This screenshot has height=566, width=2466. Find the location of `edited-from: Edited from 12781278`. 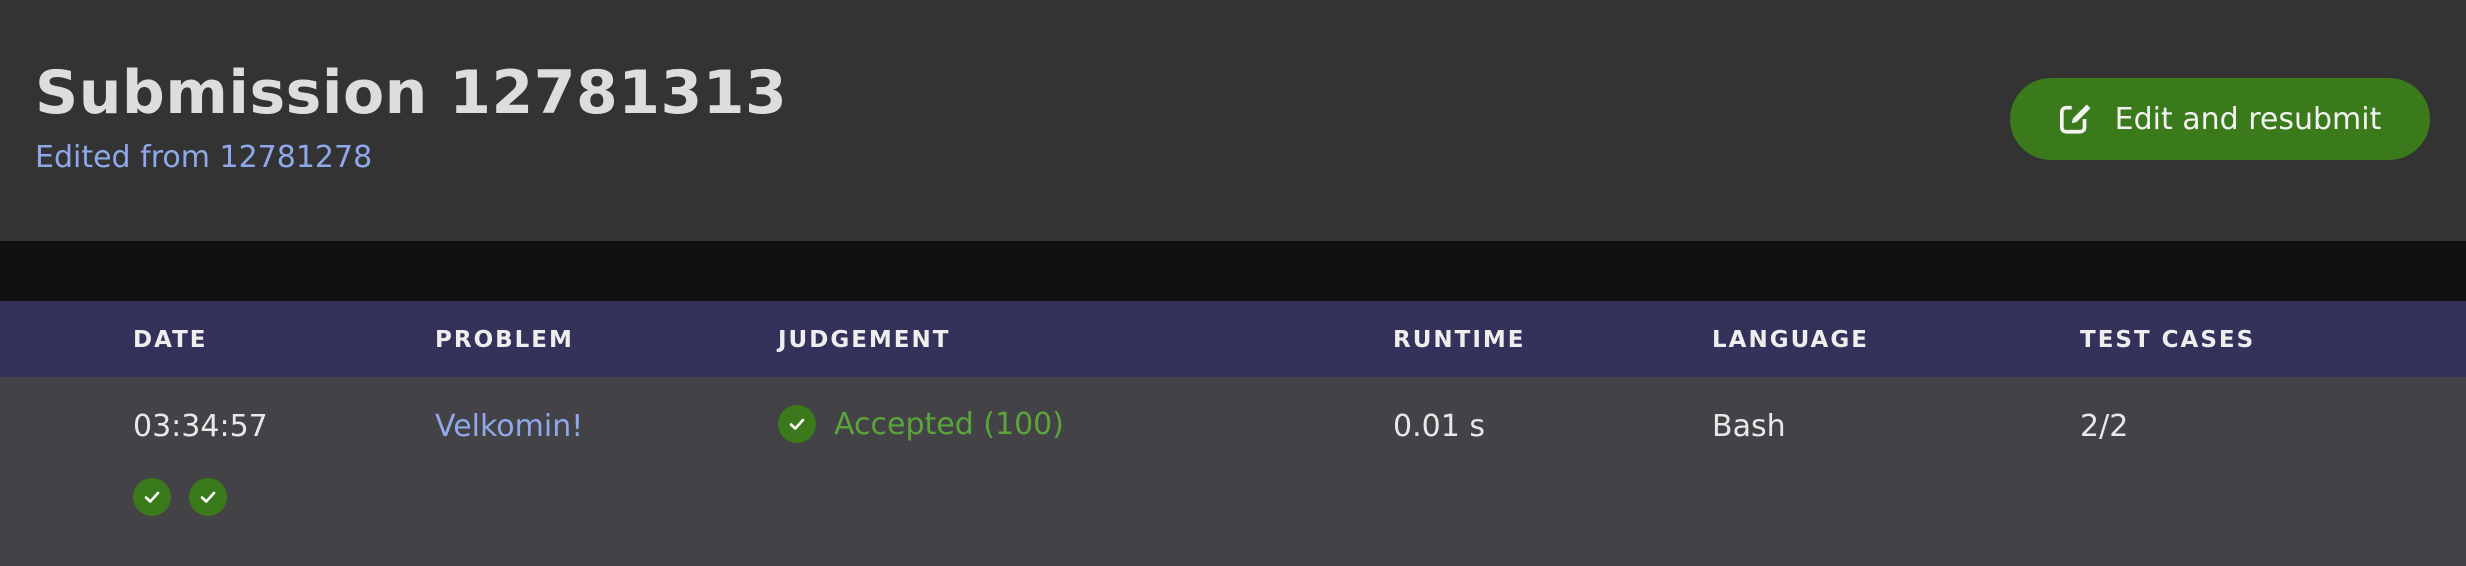

edited-from: Edited from 12781278 is located at coordinates (203, 157).